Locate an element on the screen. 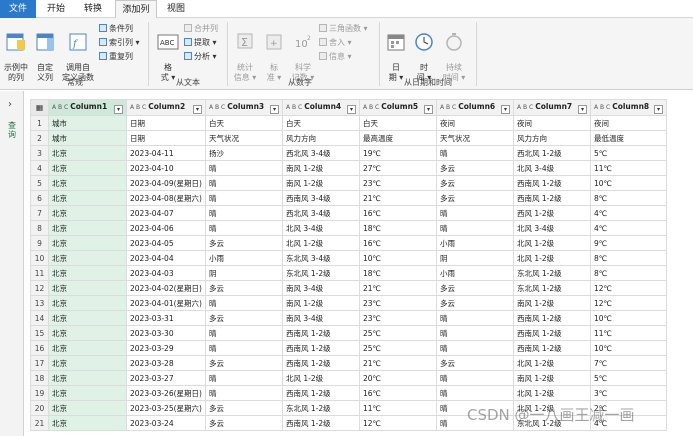  row-number: 4 is located at coordinates (39, 168).